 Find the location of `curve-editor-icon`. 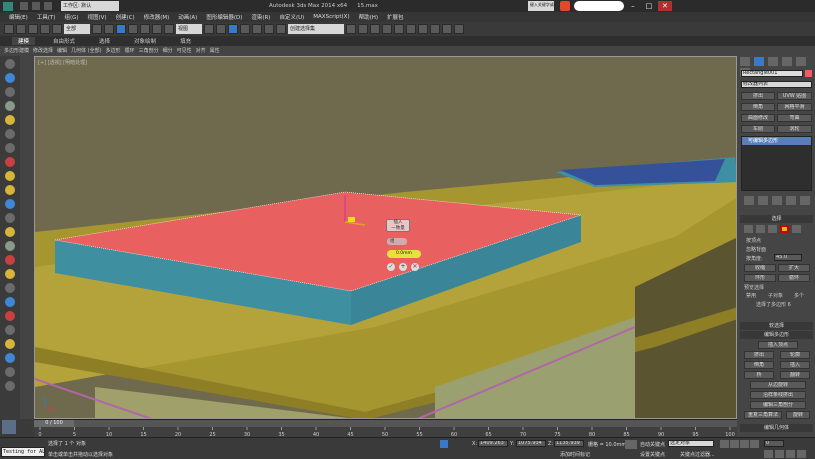

curve-editor-icon is located at coordinates (399, 29).